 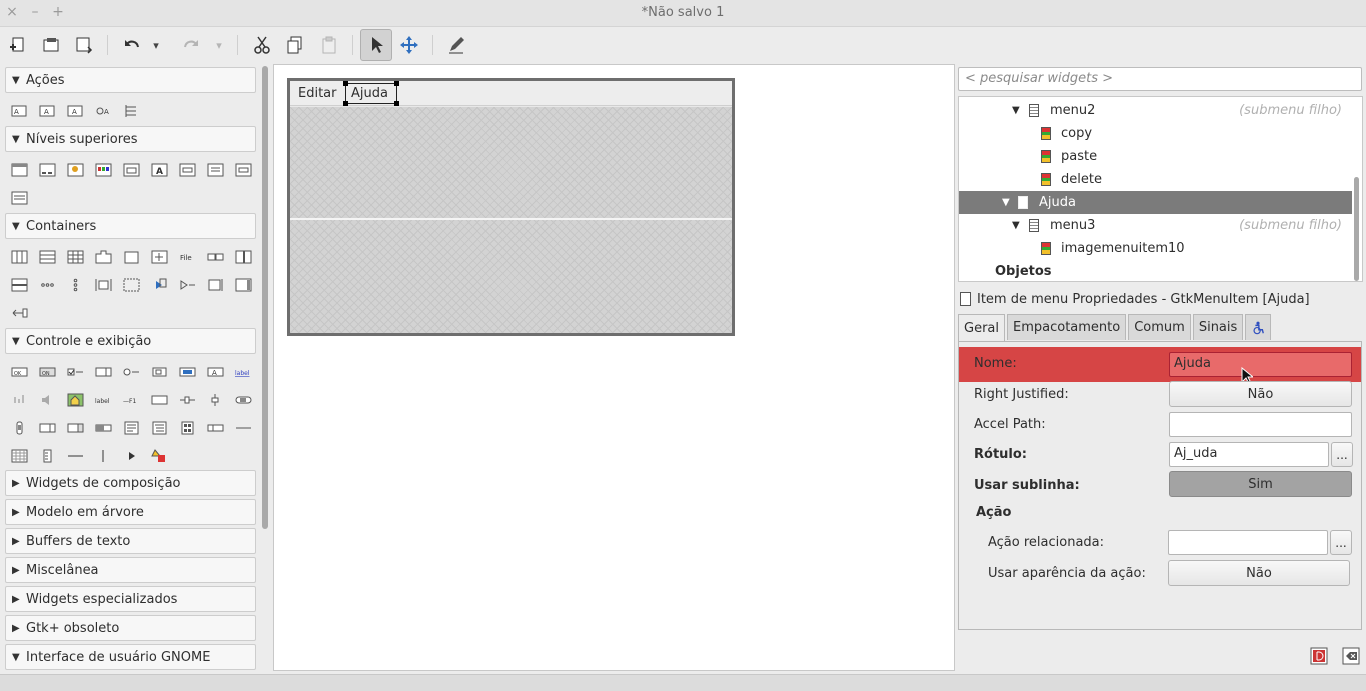 What do you see at coordinates (75, 170) in the screenshot?
I see `about-dialog-icon` at bounding box center [75, 170].